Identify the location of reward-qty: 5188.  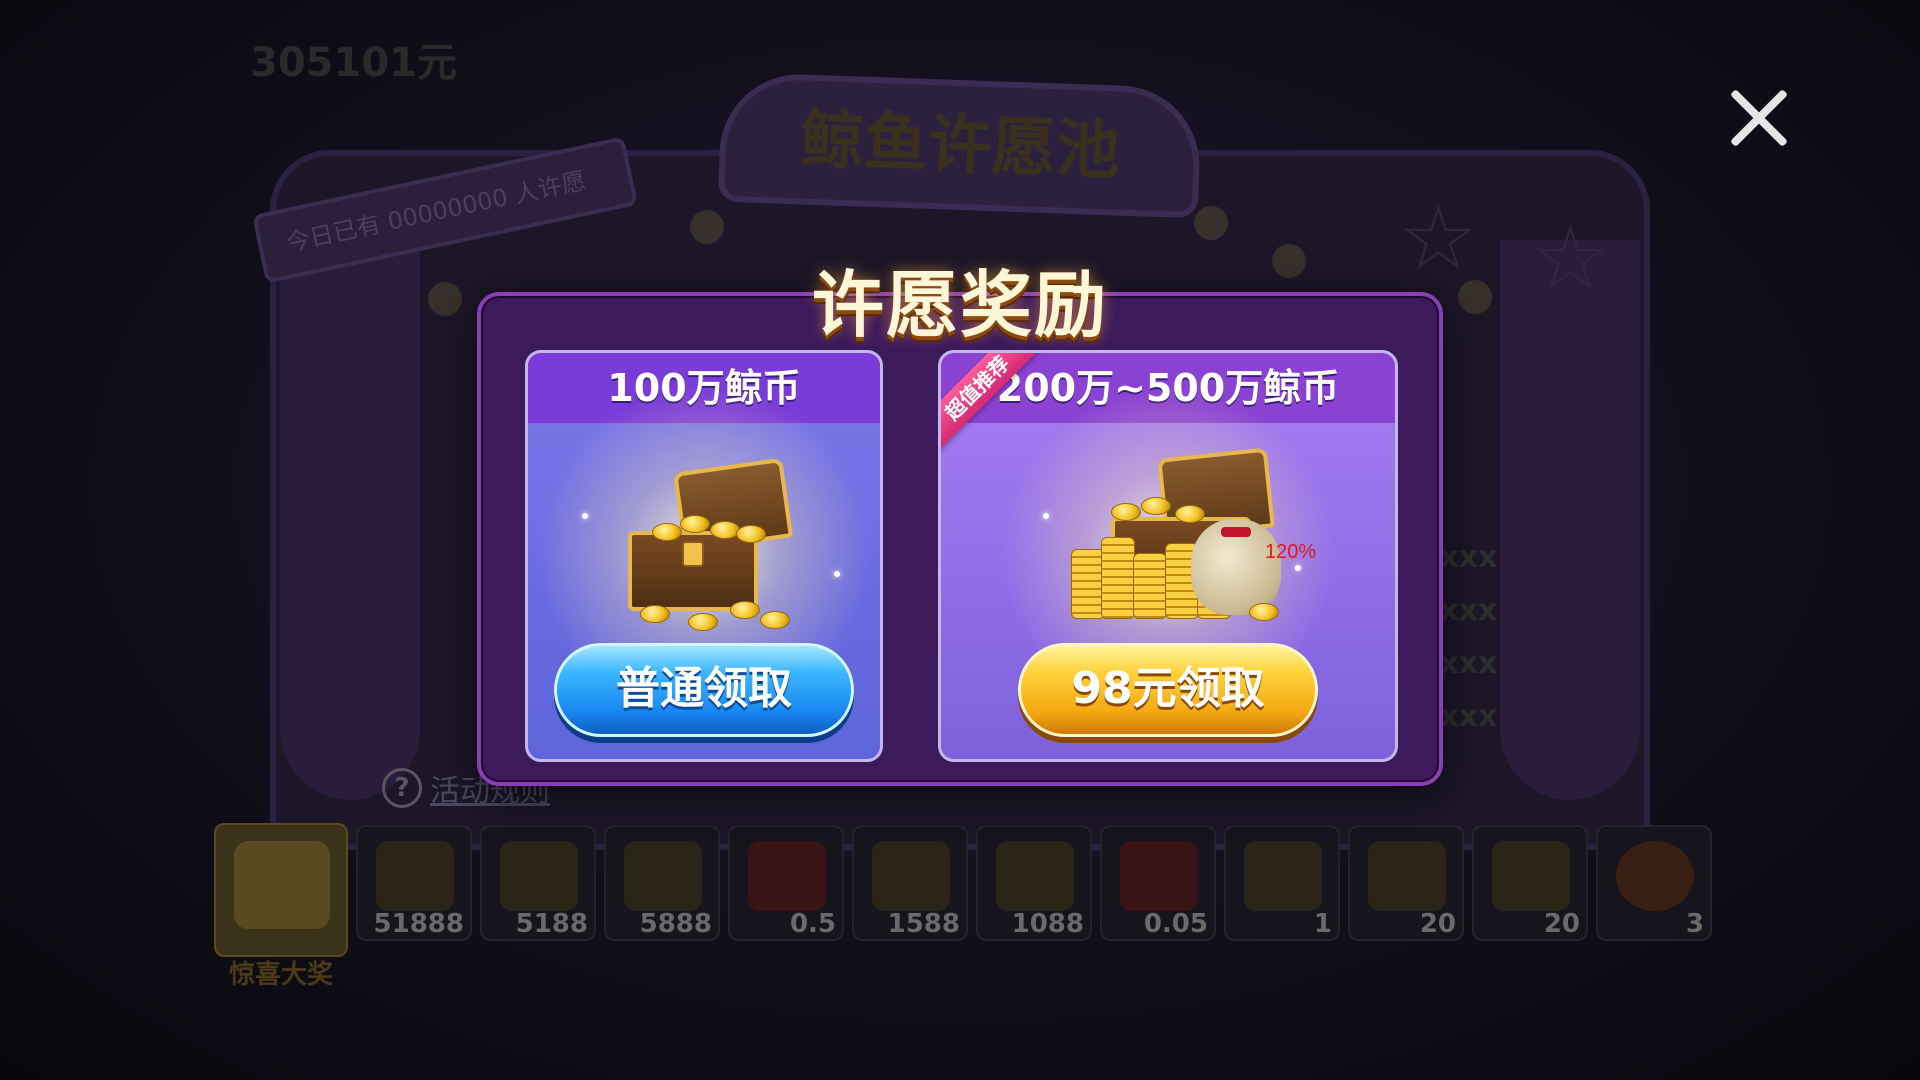
(551, 924).